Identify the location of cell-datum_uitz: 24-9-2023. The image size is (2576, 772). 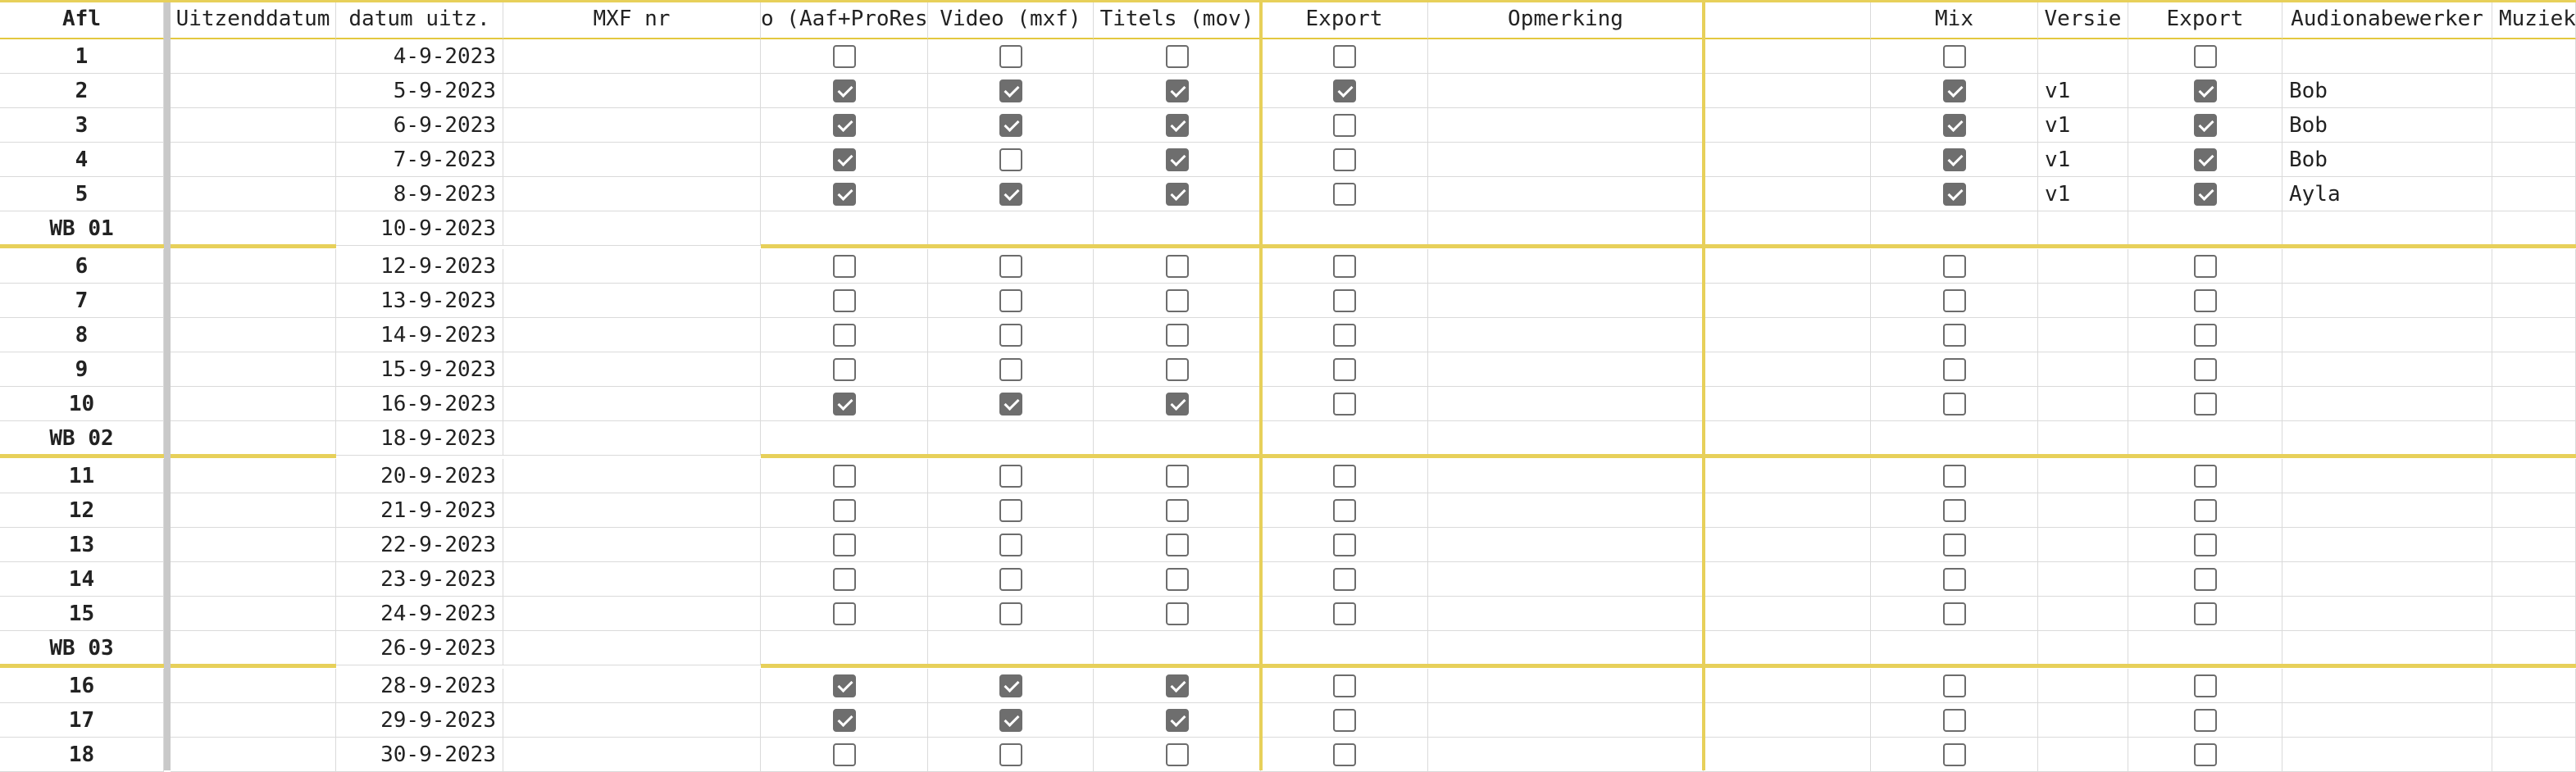
(419, 614).